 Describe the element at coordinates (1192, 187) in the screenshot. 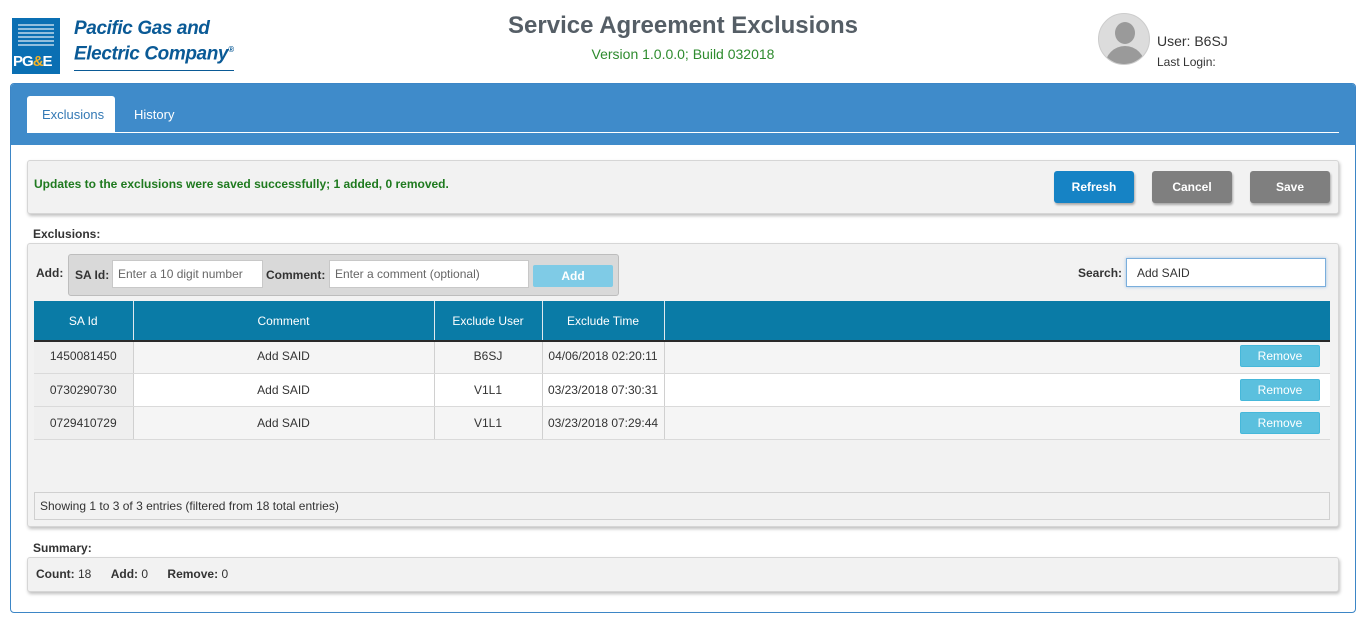

I see `cancel-button: Cancel` at that location.